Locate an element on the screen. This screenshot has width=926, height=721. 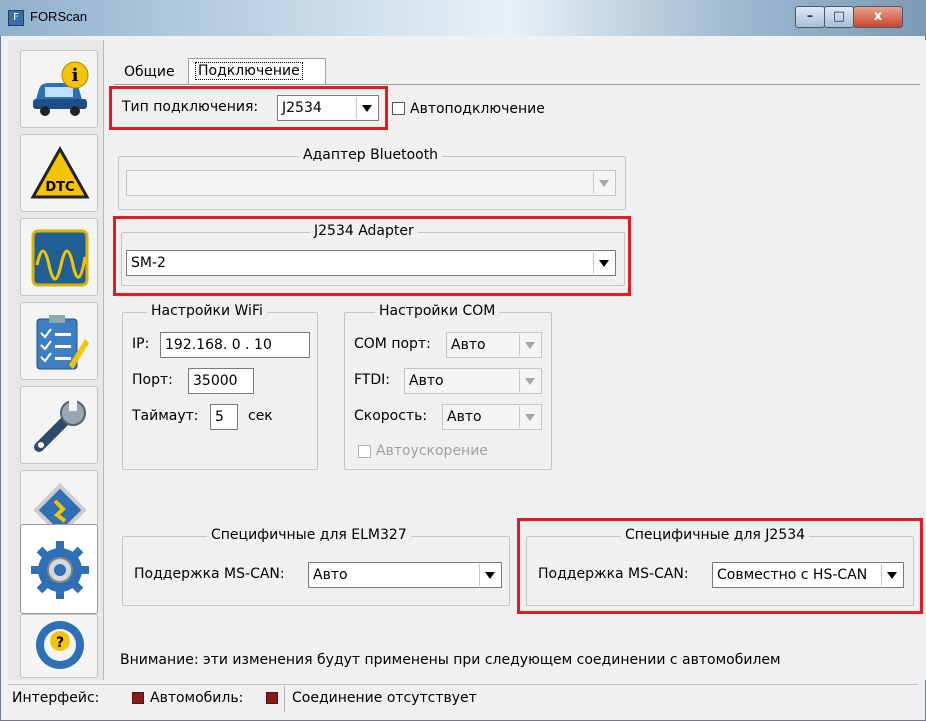
sidebar-item-dtc: DTC is located at coordinates (59, 173).